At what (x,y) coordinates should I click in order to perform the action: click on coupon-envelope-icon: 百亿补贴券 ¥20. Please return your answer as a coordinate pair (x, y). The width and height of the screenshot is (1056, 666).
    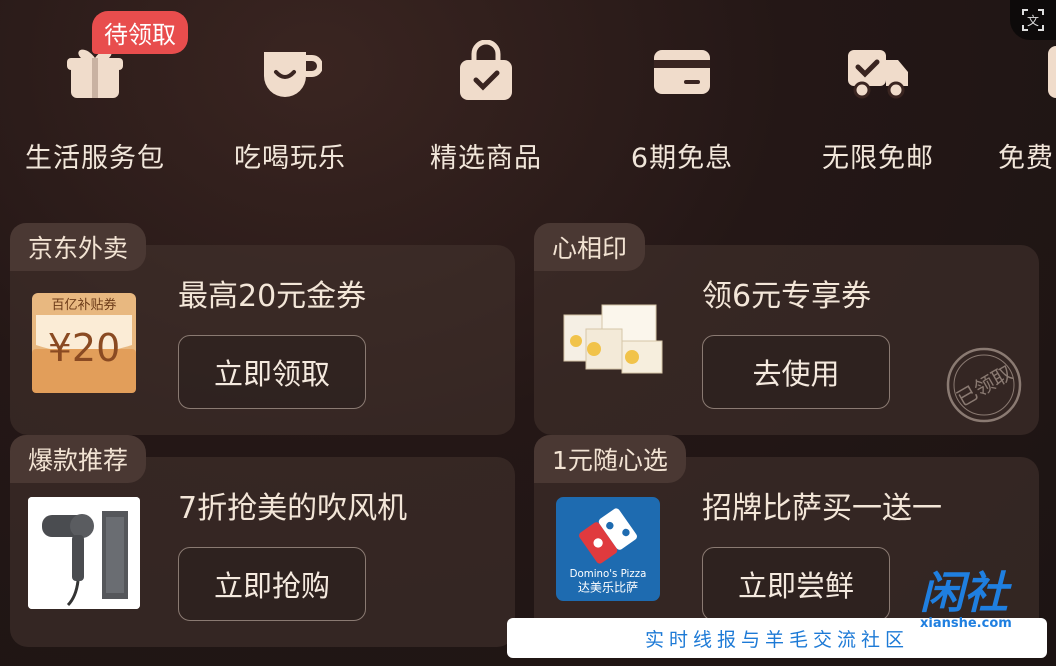
    Looking at the image, I should click on (84, 343).